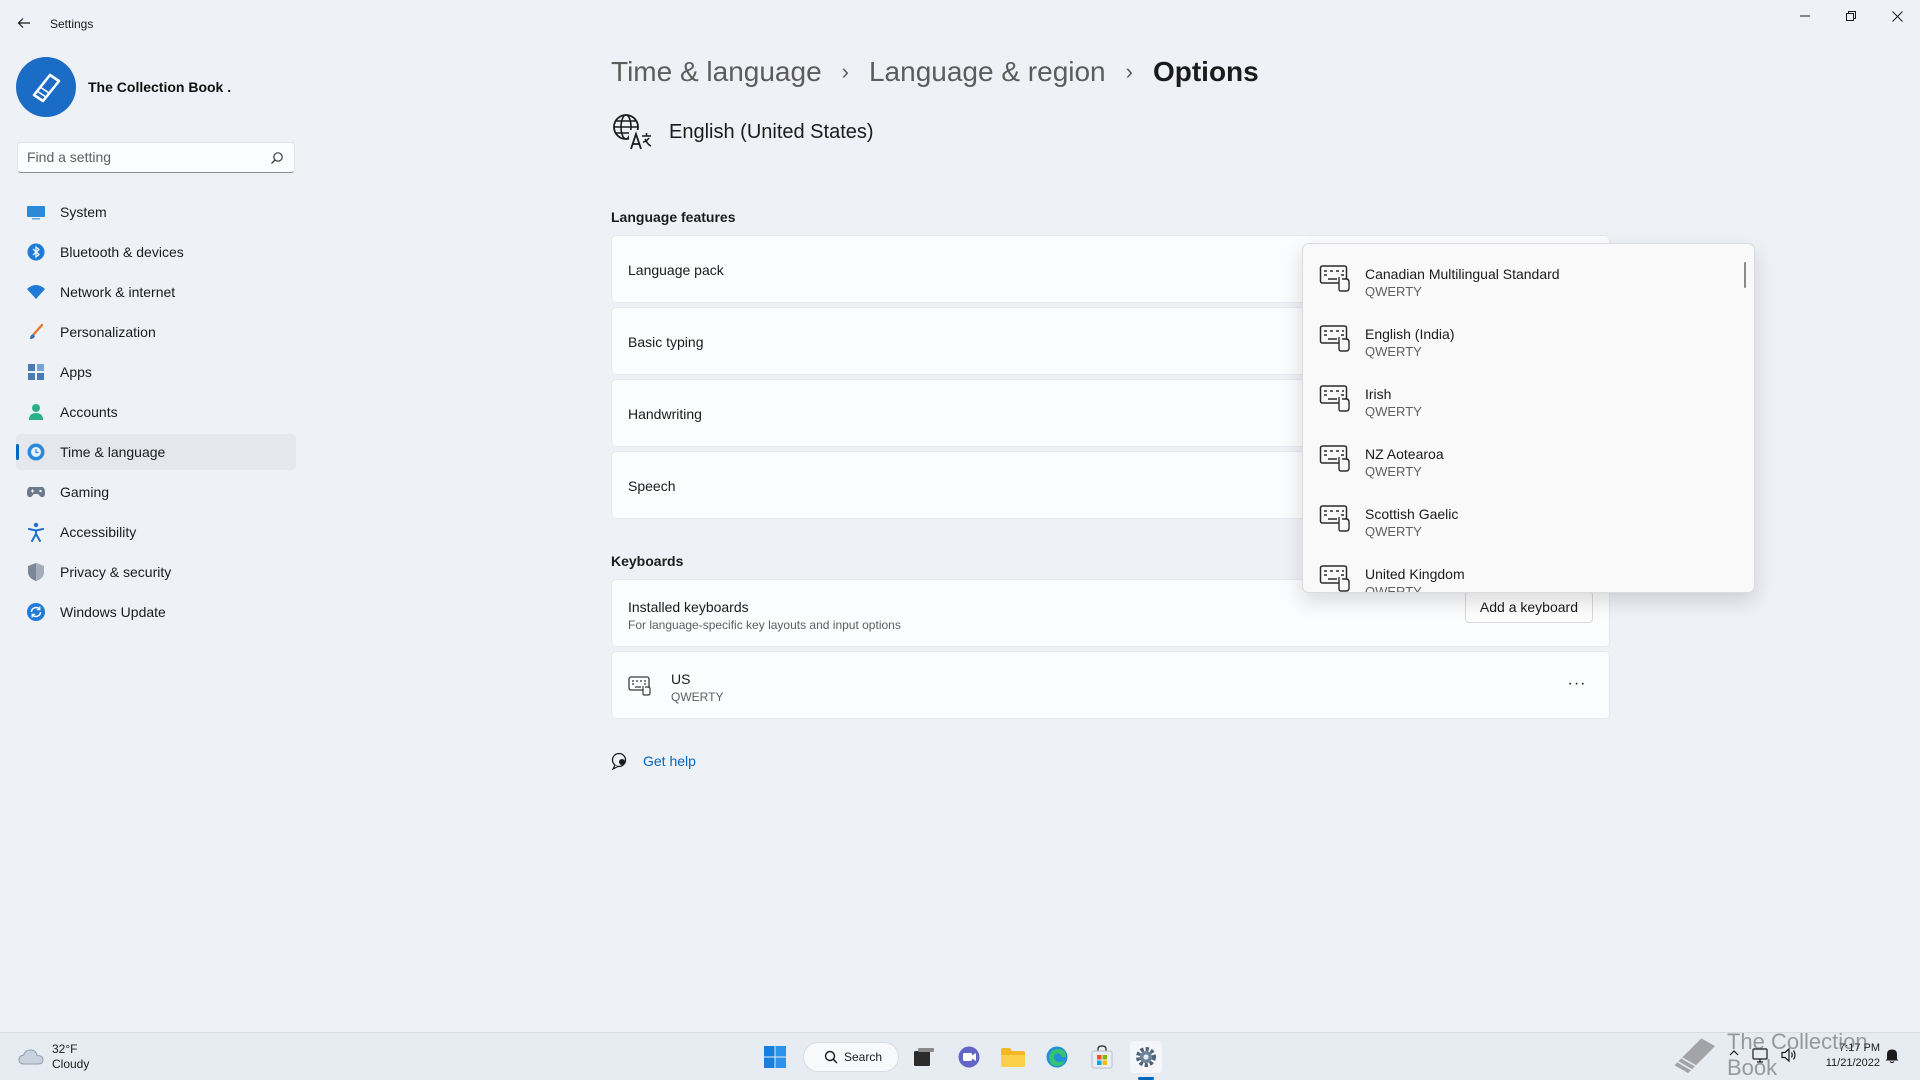 The image size is (1920, 1080). I want to click on feature-label: Basic typing, so click(666, 342).